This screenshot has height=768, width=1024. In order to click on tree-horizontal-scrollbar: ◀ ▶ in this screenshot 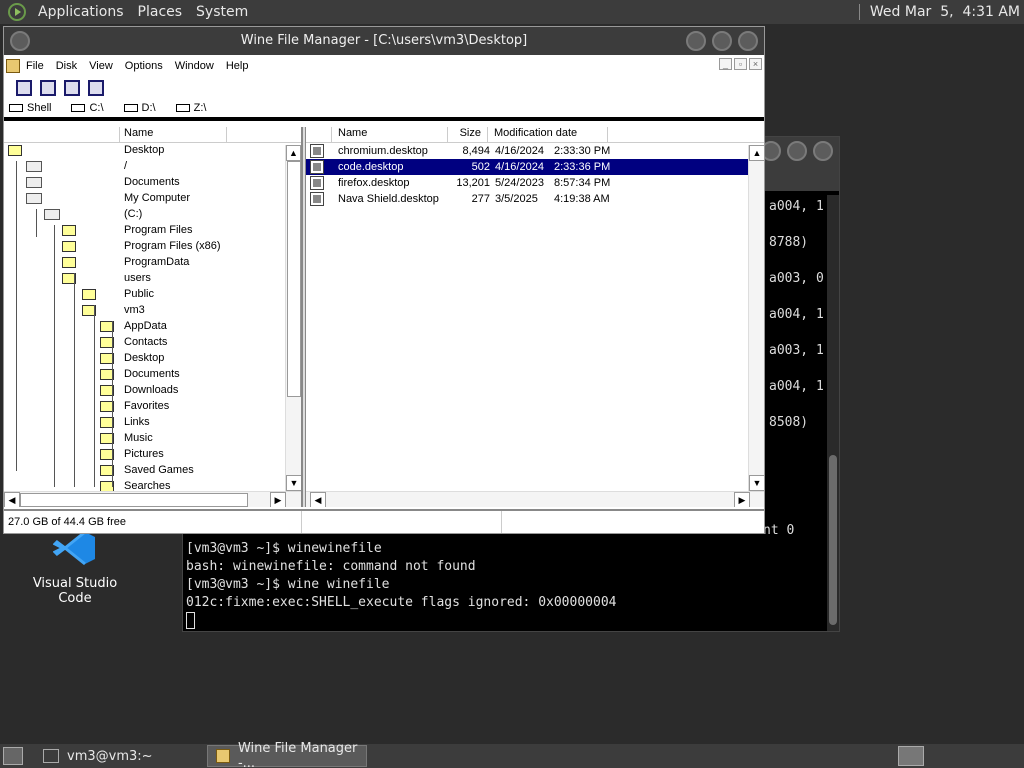, I will do `click(152, 499)`.